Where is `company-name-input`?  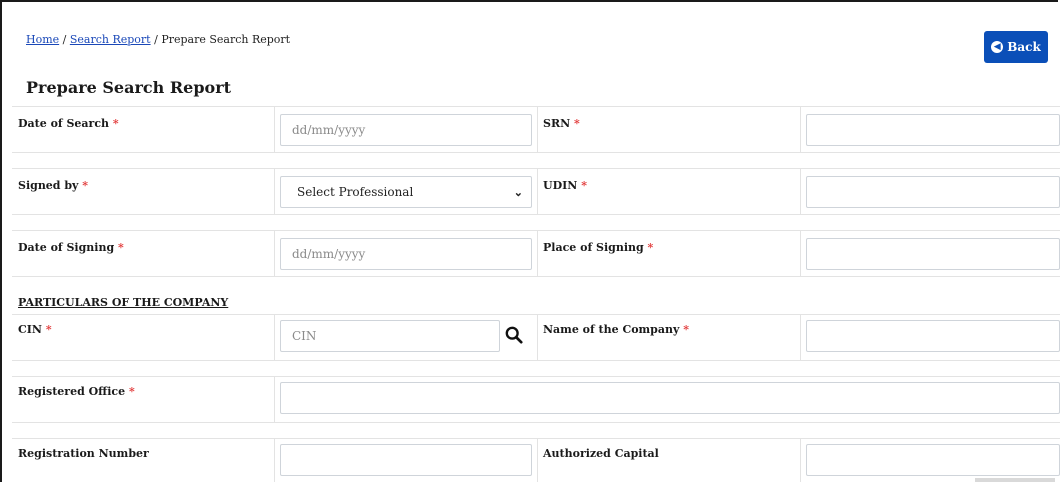
company-name-input is located at coordinates (933, 336).